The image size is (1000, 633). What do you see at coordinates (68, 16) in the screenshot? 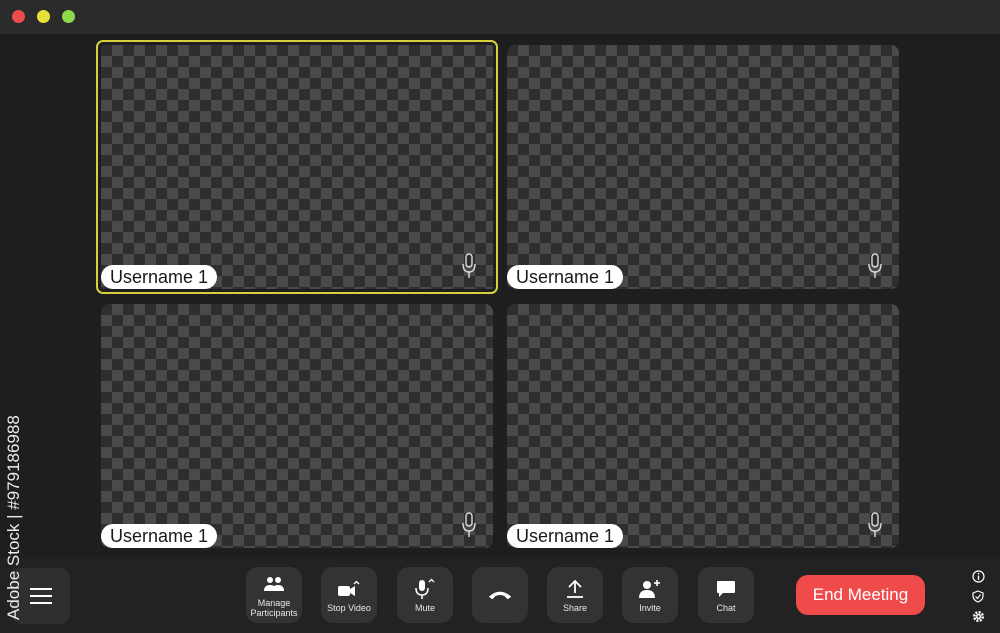
I see `maximize-window-button` at bounding box center [68, 16].